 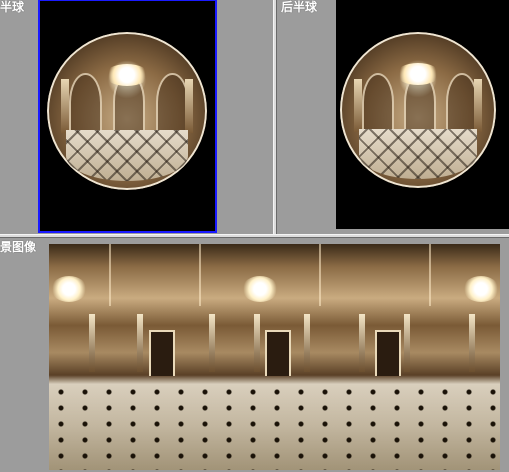 What do you see at coordinates (418, 110) in the screenshot?
I see `back-fisheye-image` at bounding box center [418, 110].